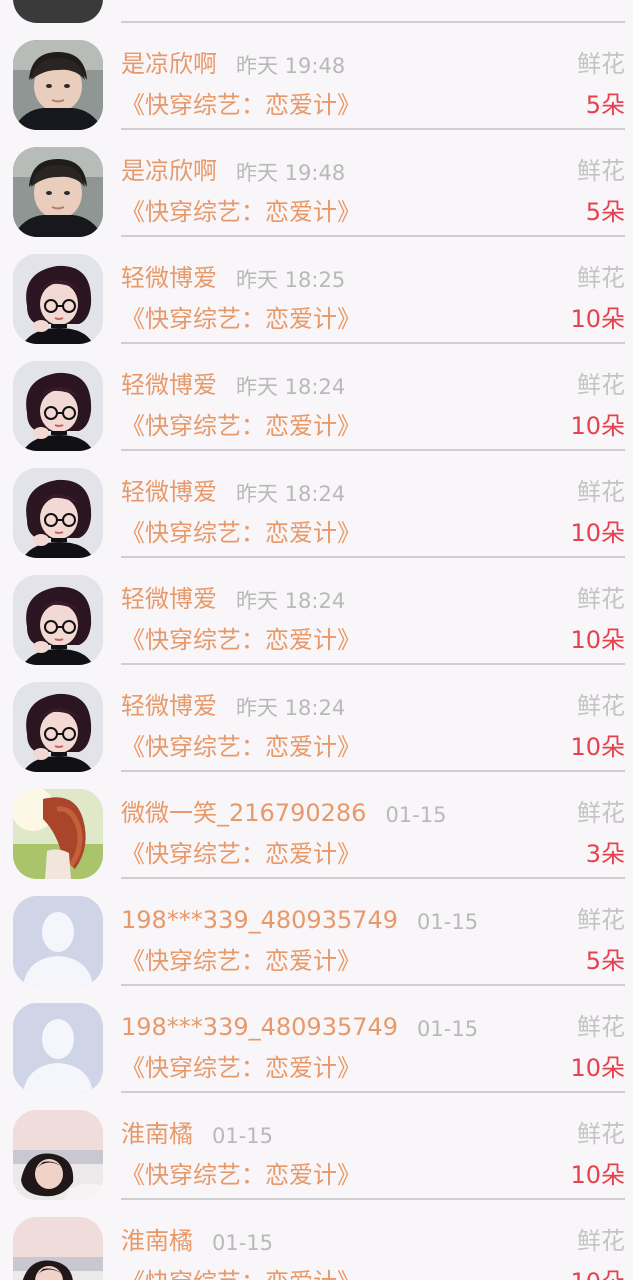 Image resolution: width=633 pixels, height=1280 pixels. What do you see at coordinates (291, 280) in the screenshot?
I see `gift-time: 昨天 18:25` at bounding box center [291, 280].